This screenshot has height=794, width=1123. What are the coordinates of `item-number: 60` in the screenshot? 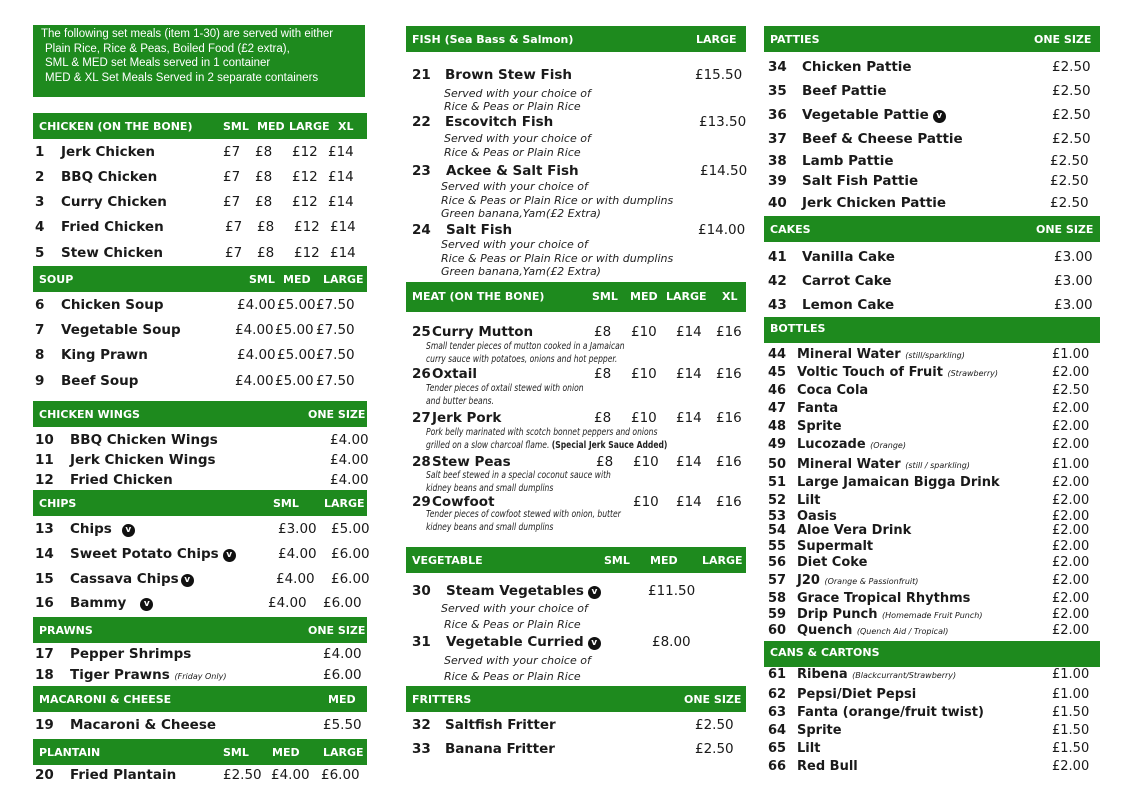 It's located at (777, 630).